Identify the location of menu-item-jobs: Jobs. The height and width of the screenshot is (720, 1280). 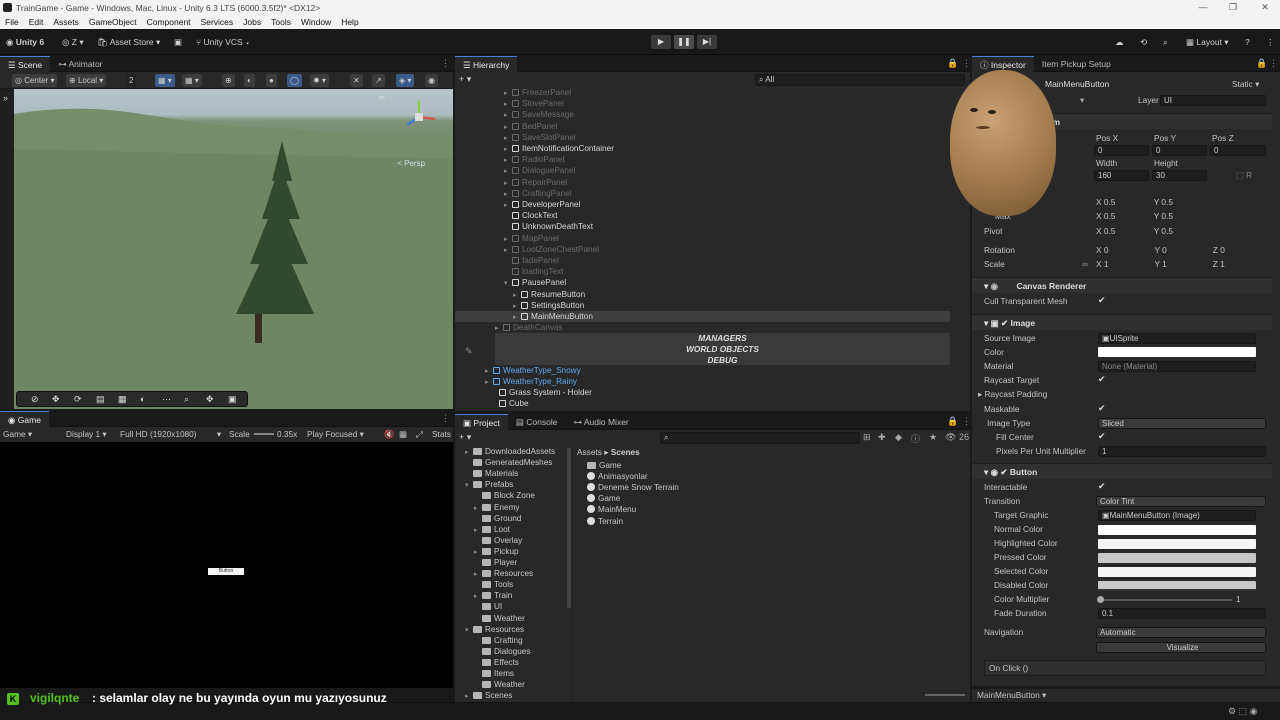
(252, 22).